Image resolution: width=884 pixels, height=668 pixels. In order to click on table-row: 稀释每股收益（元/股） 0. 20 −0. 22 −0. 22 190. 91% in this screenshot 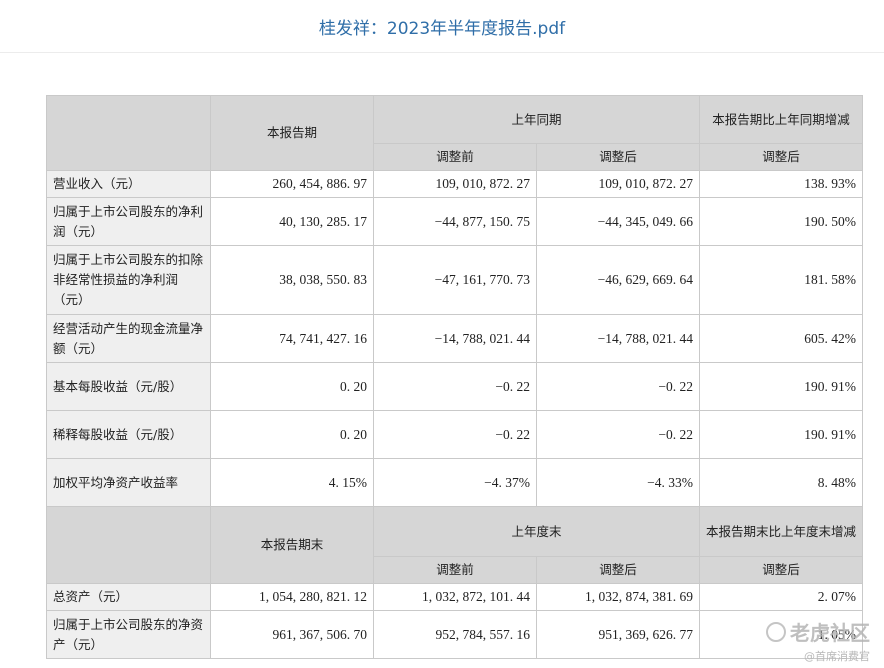, I will do `click(455, 434)`.